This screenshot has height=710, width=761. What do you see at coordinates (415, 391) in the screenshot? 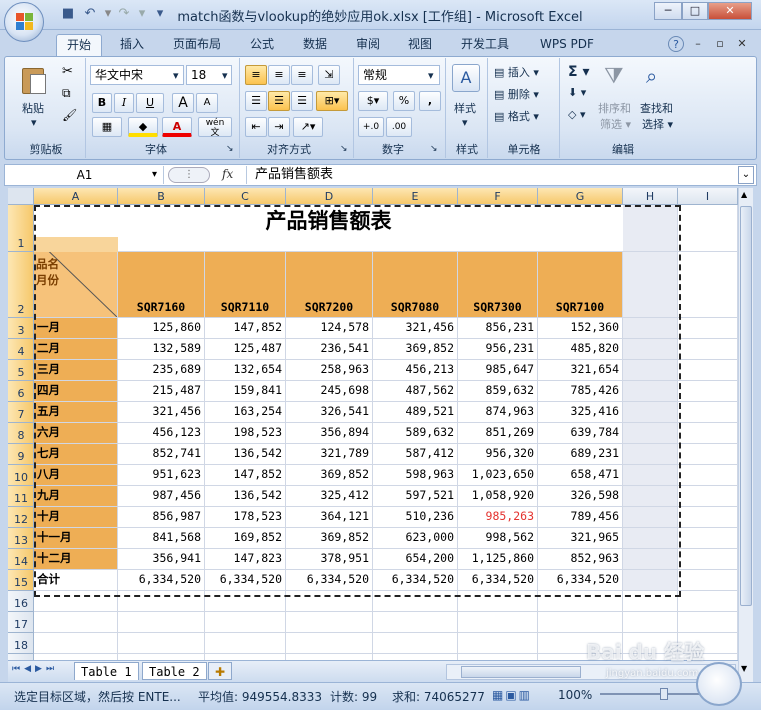
I see `value-cell: 487,562` at bounding box center [415, 391].